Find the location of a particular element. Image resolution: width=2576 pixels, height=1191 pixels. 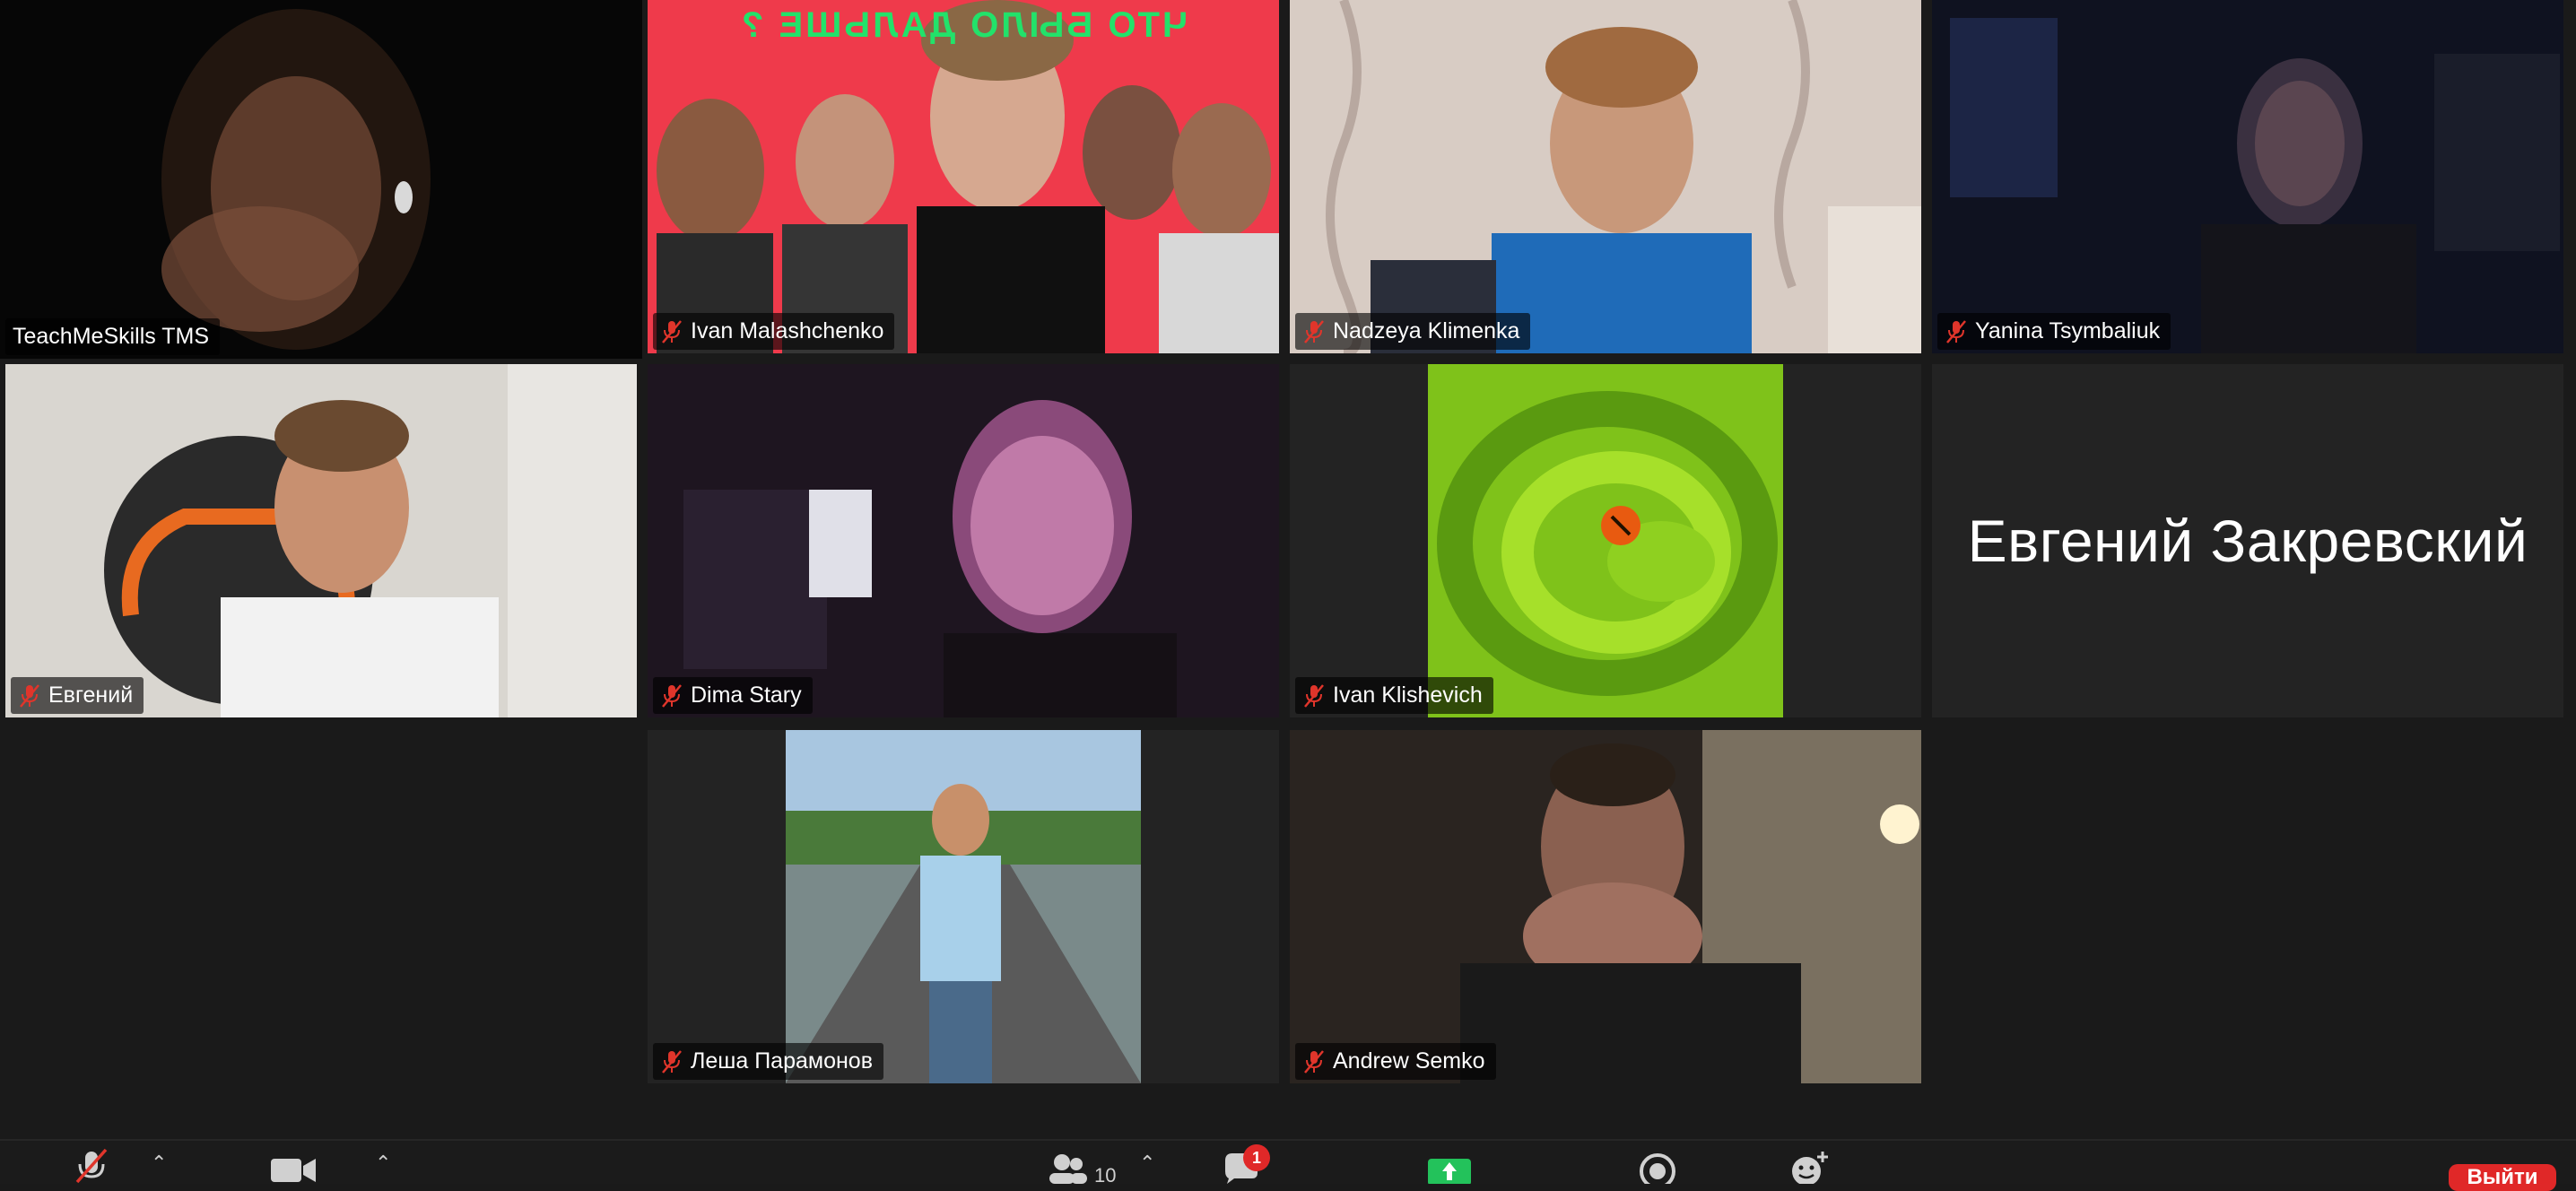

banner-text: ЧТО БЫЛО ДАЛЬШЕ ? is located at coordinates (963, 25).